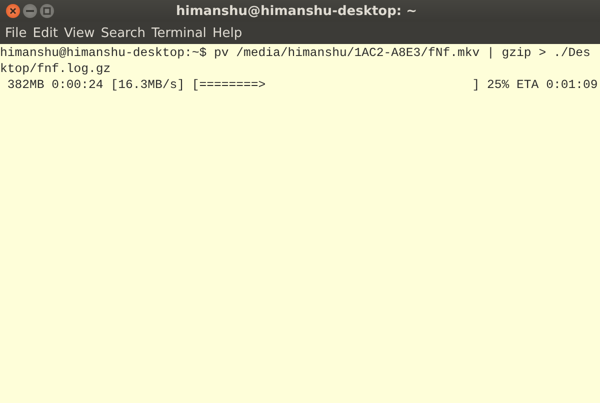 This screenshot has width=600, height=403. Describe the element at coordinates (16, 33) in the screenshot. I see `menu-item: File` at that location.